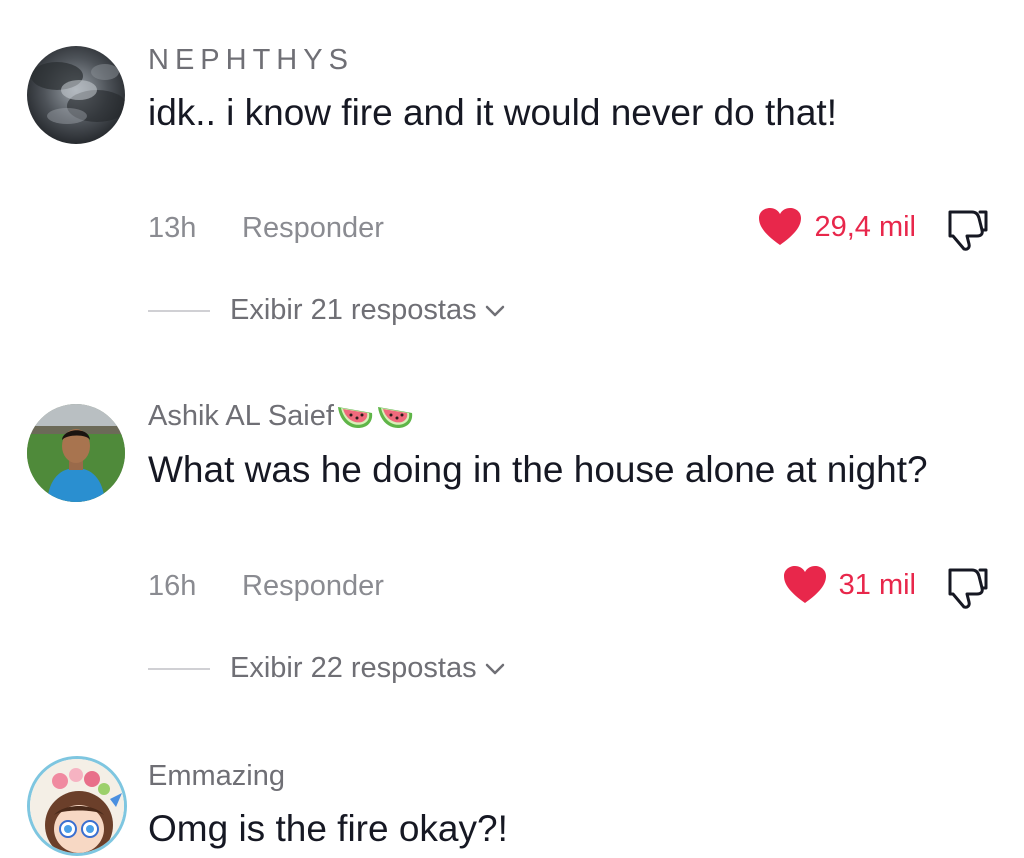 The image size is (1024, 858). Describe the element at coordinates (216, 776) in the screenshot. I see `username: Emmazing` at that location.